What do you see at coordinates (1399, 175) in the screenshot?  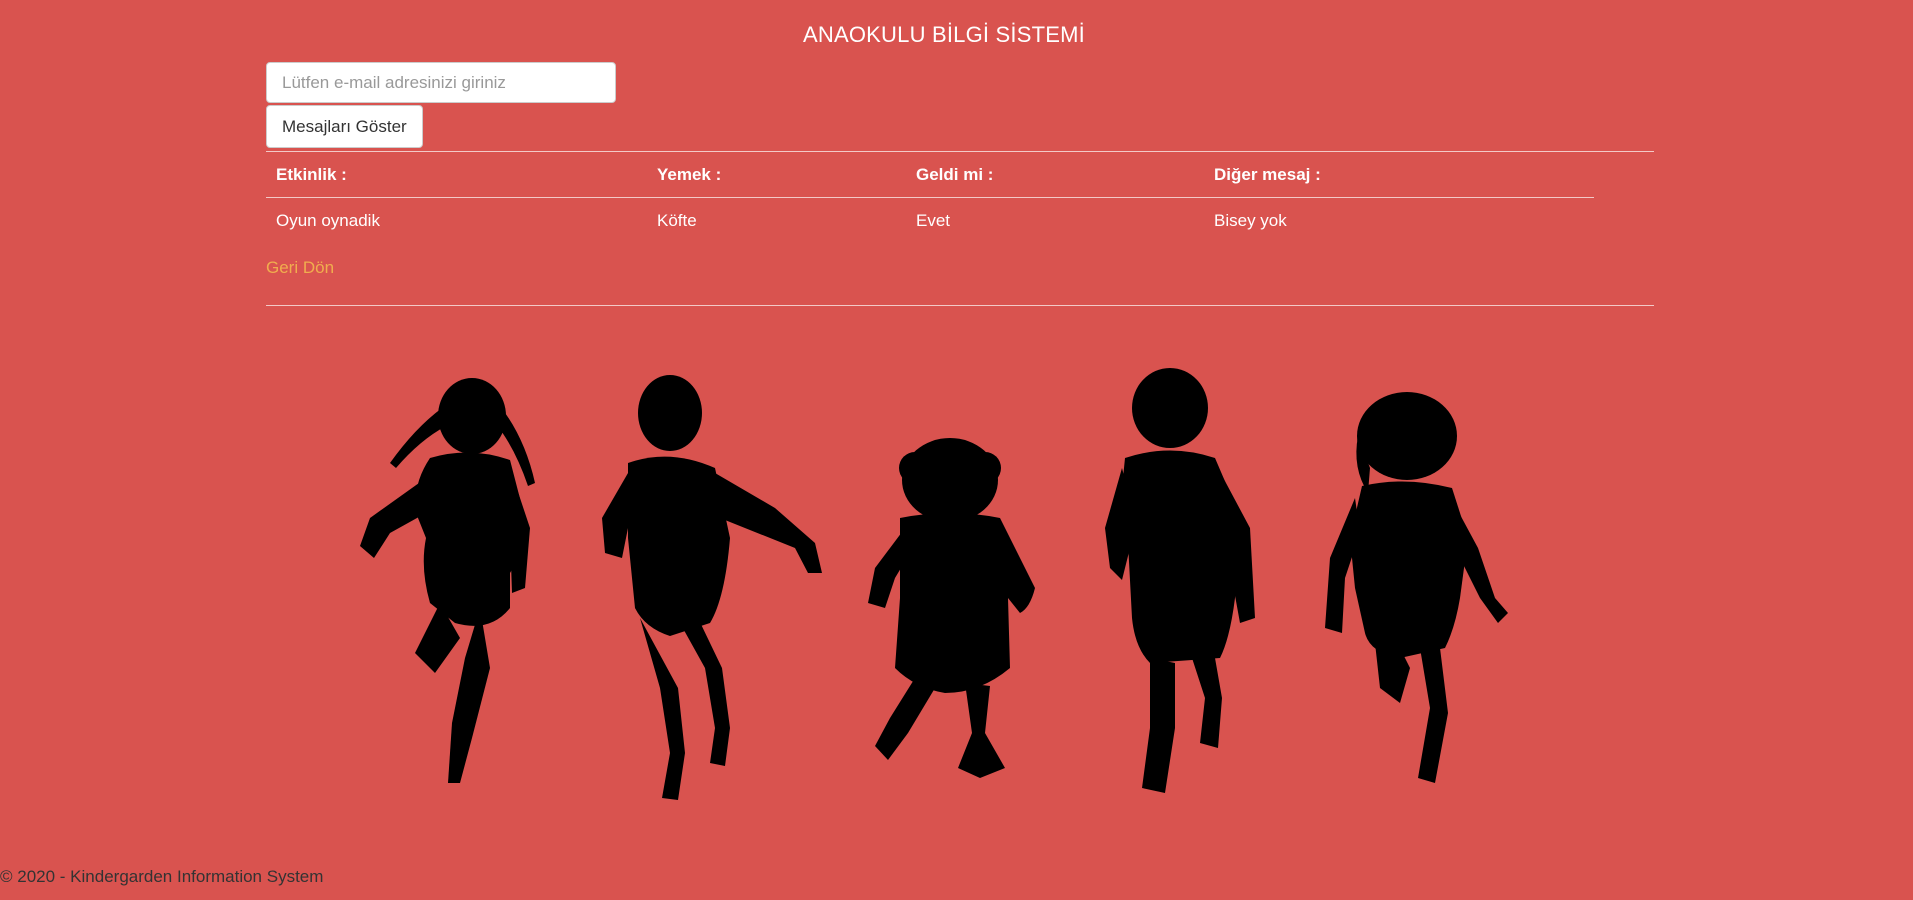 I see `column-header-other-message: Diğer mesaj :` at bounding box center [1399, 175].